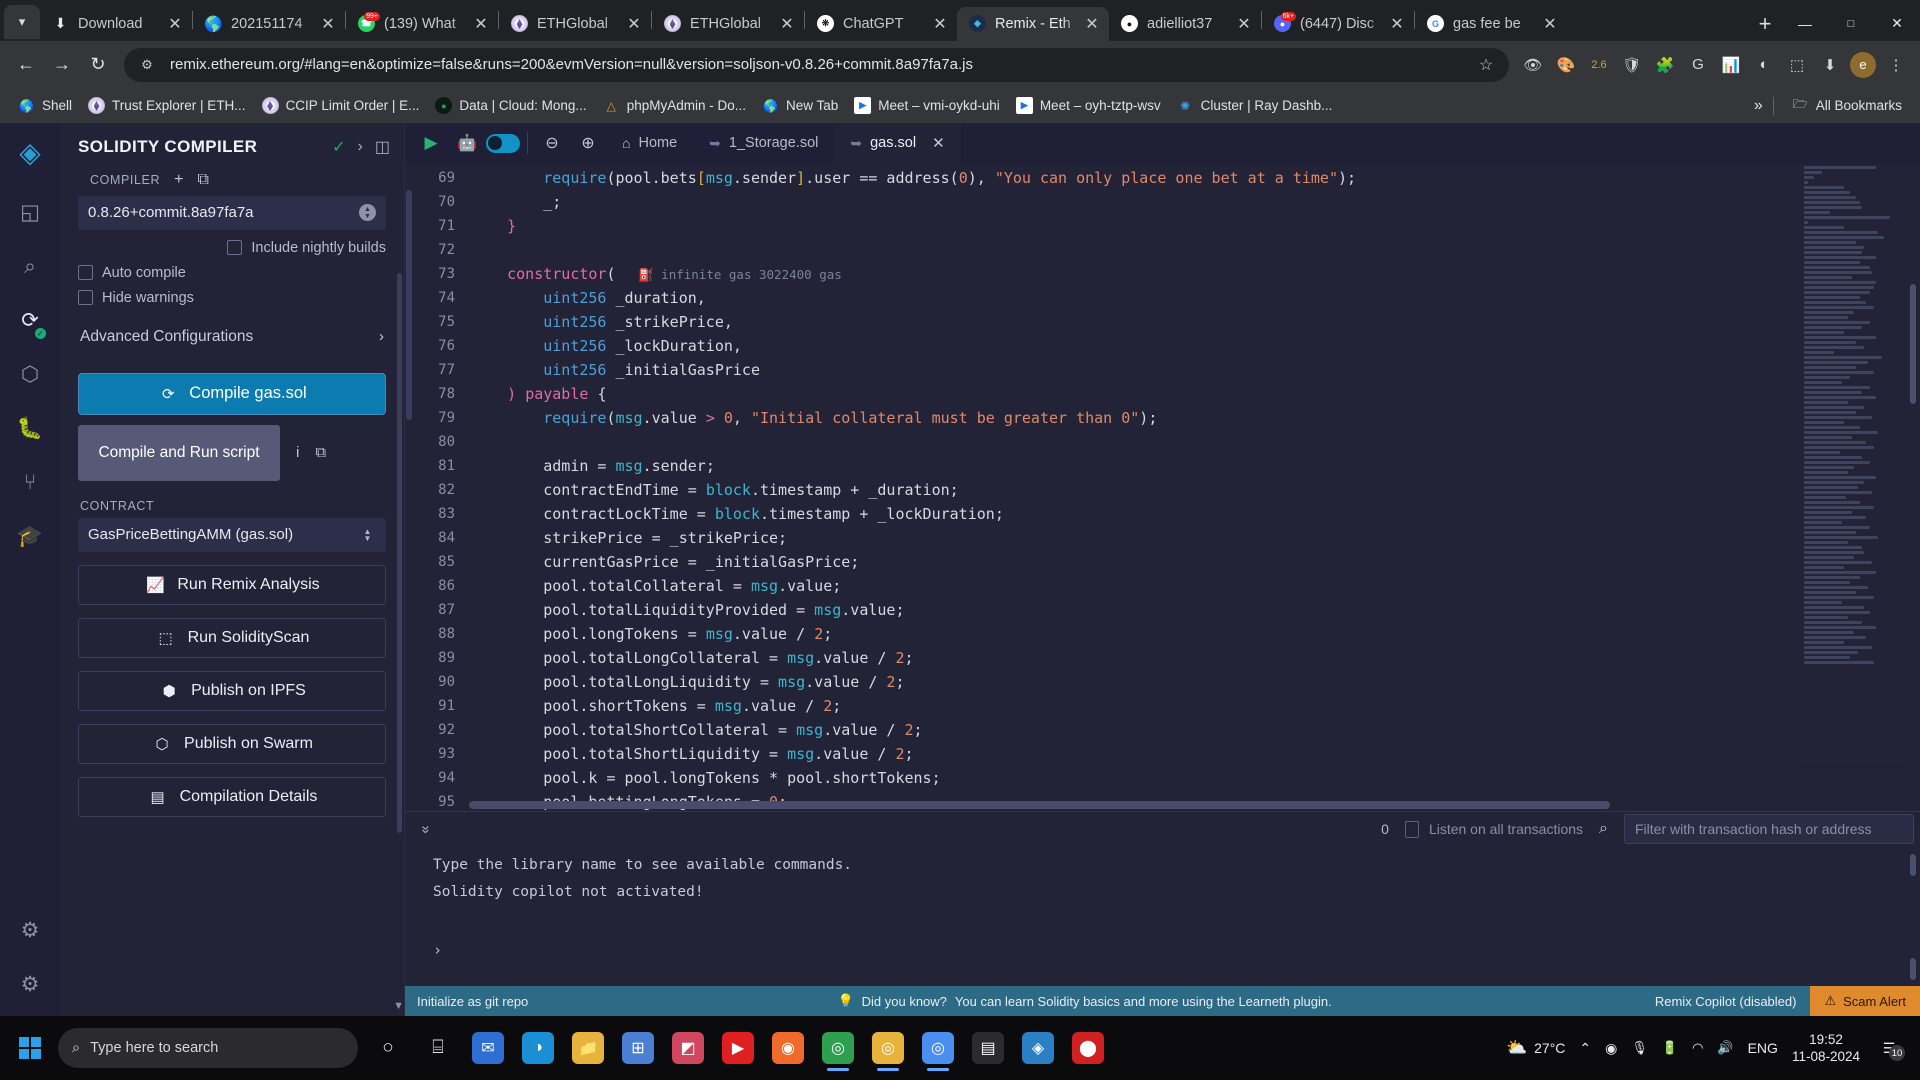 Image resolution: width=1920 pixels, height=1080 pixels. What do you see at coordinates (1665, 65) in the screenshot?
I see `puzzle-icon: 🧩` at bounding box center [1665, 65].